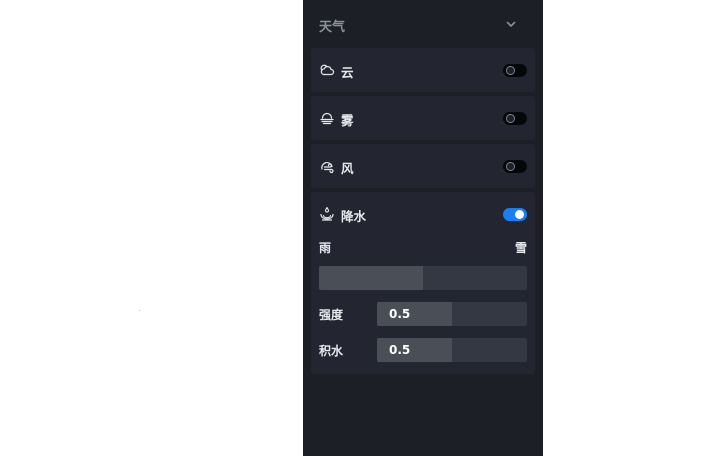 The image size is (703, 456). I want to click on layer-card-wind: 风, so click(423, 166).